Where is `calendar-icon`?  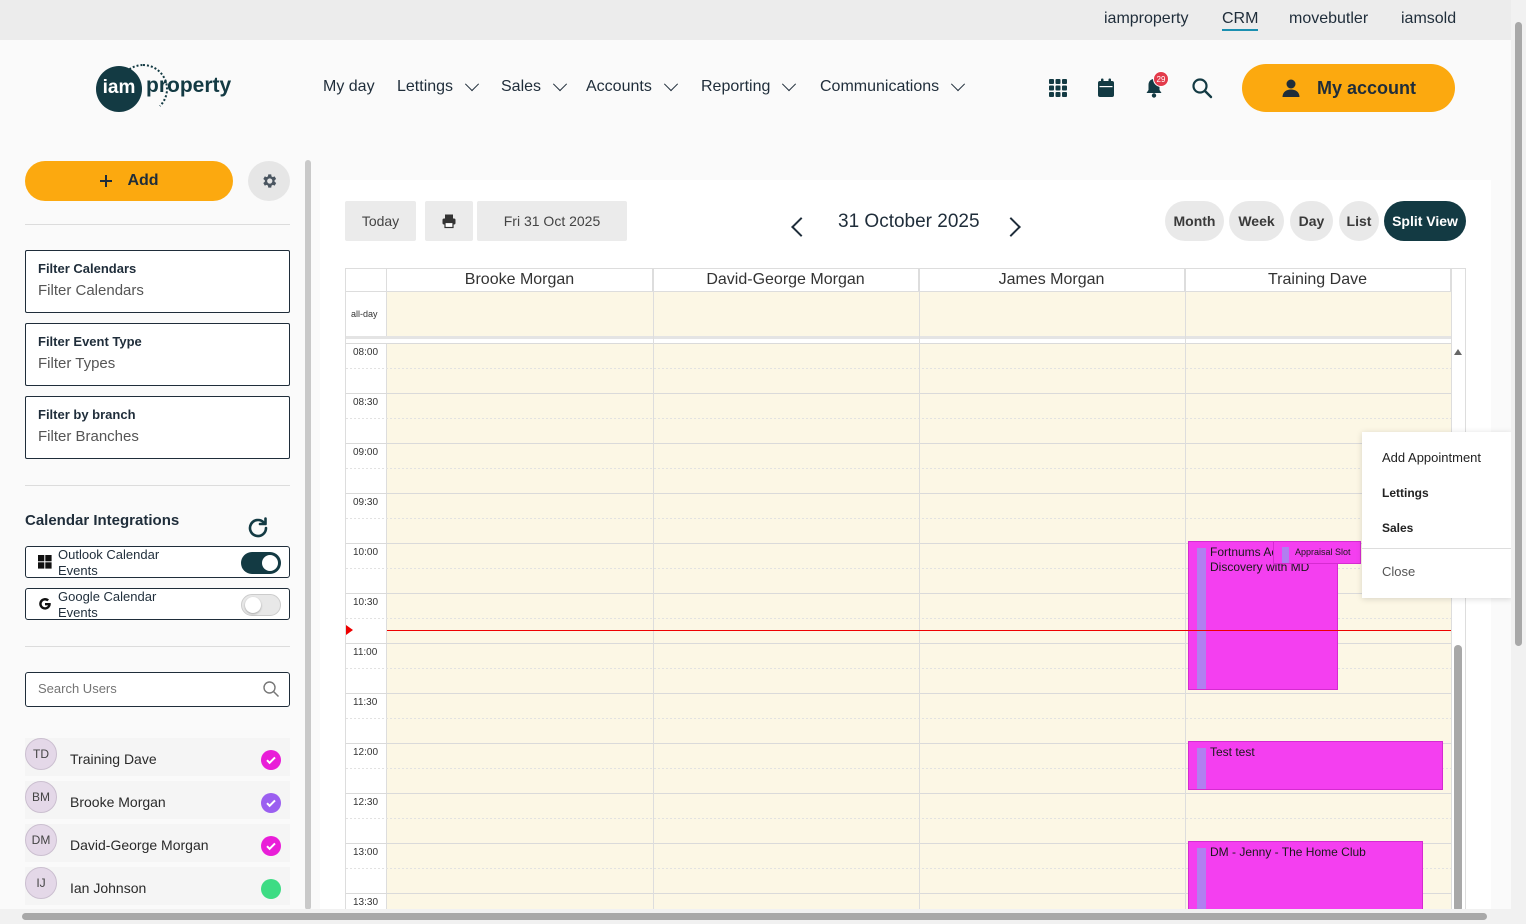
calendar-icon is located at coordinates (1106, 88).